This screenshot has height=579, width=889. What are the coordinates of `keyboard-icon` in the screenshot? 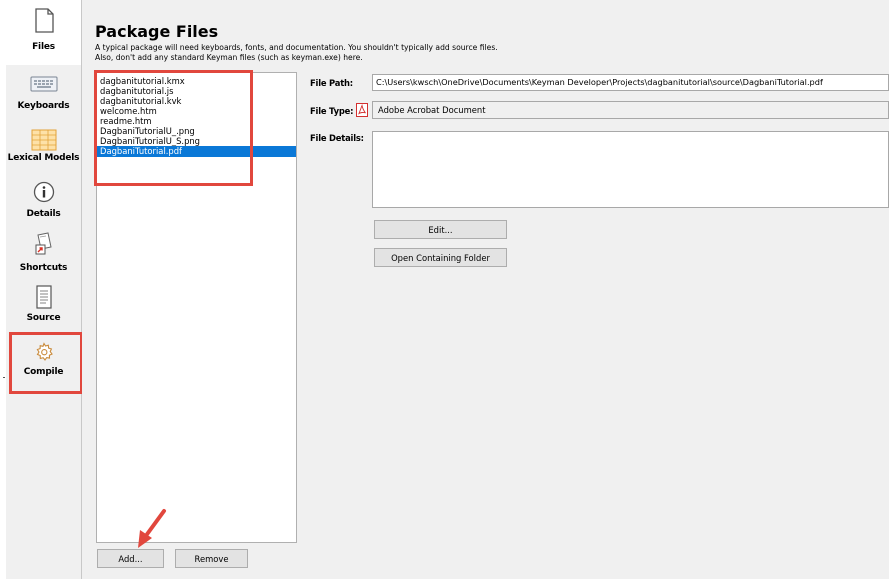 It's located at (44, 84).